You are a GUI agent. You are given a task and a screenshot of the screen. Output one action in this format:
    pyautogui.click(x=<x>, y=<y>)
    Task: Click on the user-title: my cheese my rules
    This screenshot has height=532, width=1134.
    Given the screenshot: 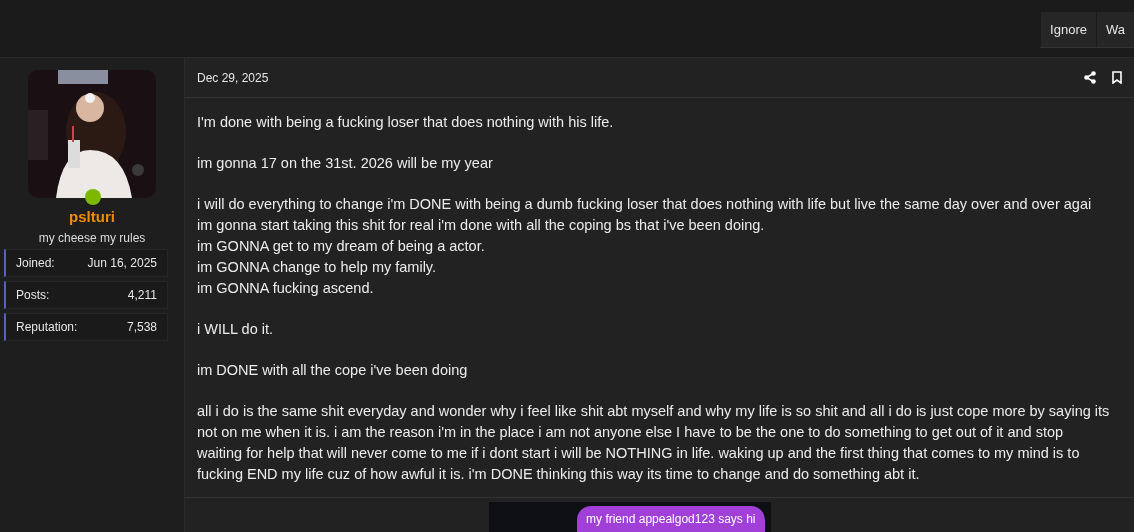 What is the action you would take?
    pyautogui.click(x=92, y=238)
    